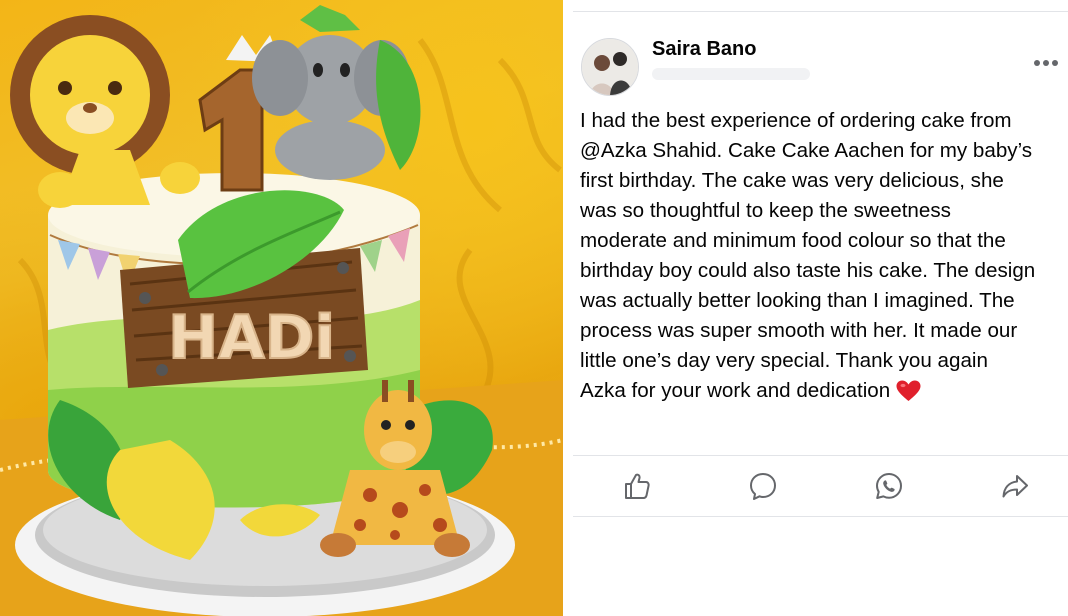 Image resolution: width=1068 pixels, height=616 pixels. I want to click on actions-top-divider, so click(820, 455).